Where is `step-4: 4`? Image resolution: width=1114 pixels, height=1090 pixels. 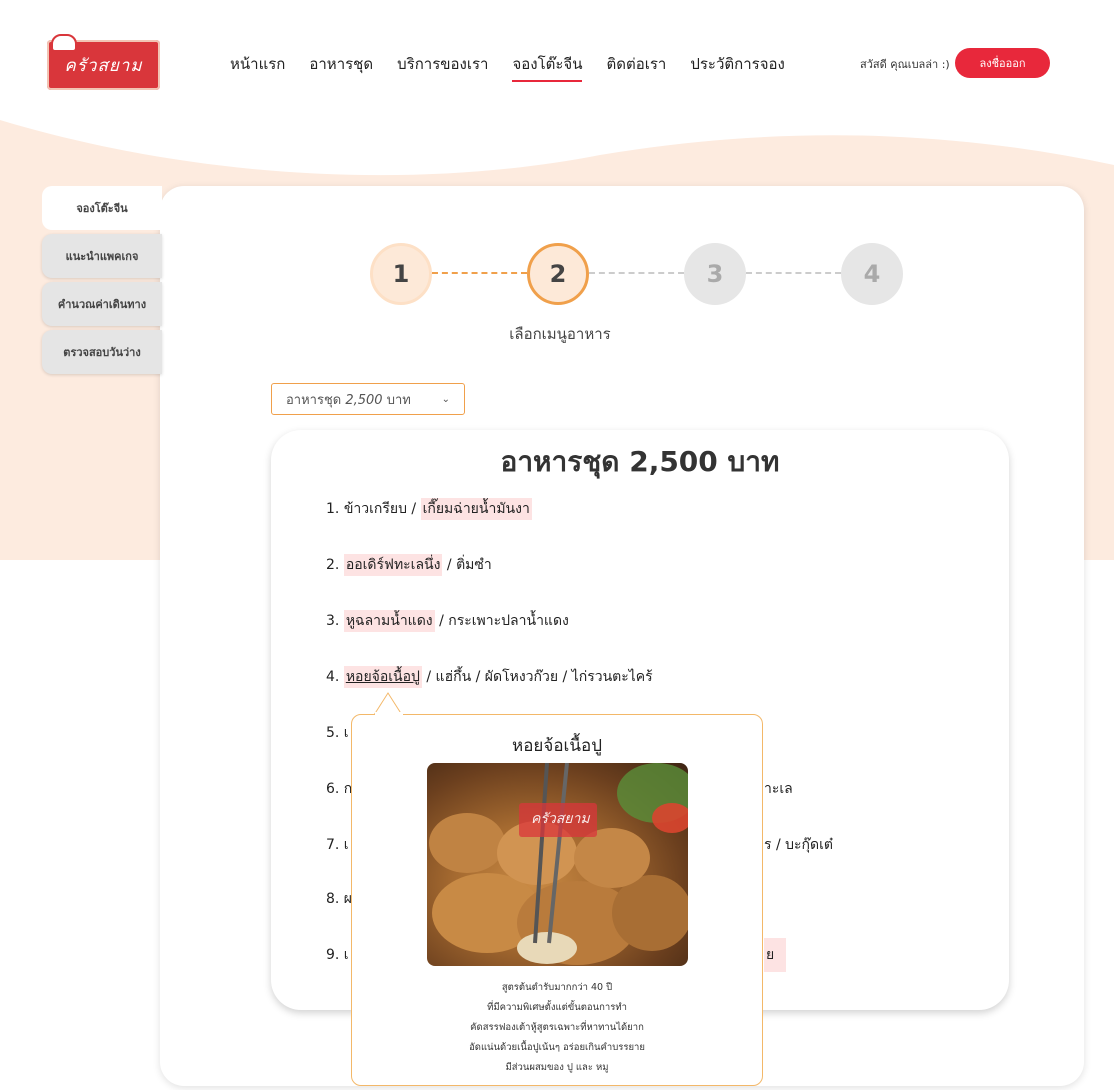
step-4: 4 is located at coordinates (872, 274).